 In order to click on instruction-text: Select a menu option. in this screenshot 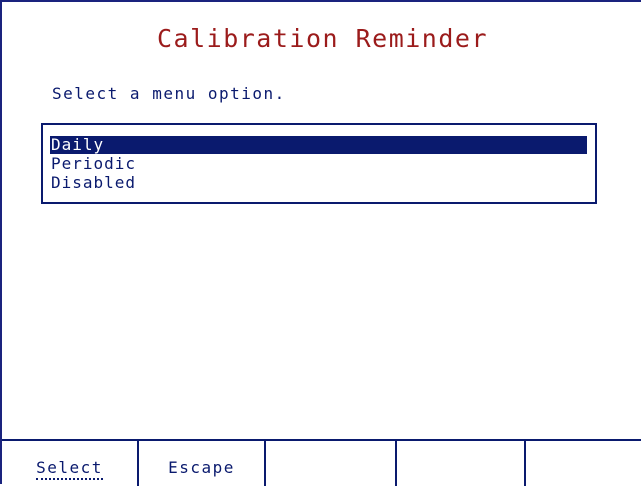, I will do `click(169, 93)`.